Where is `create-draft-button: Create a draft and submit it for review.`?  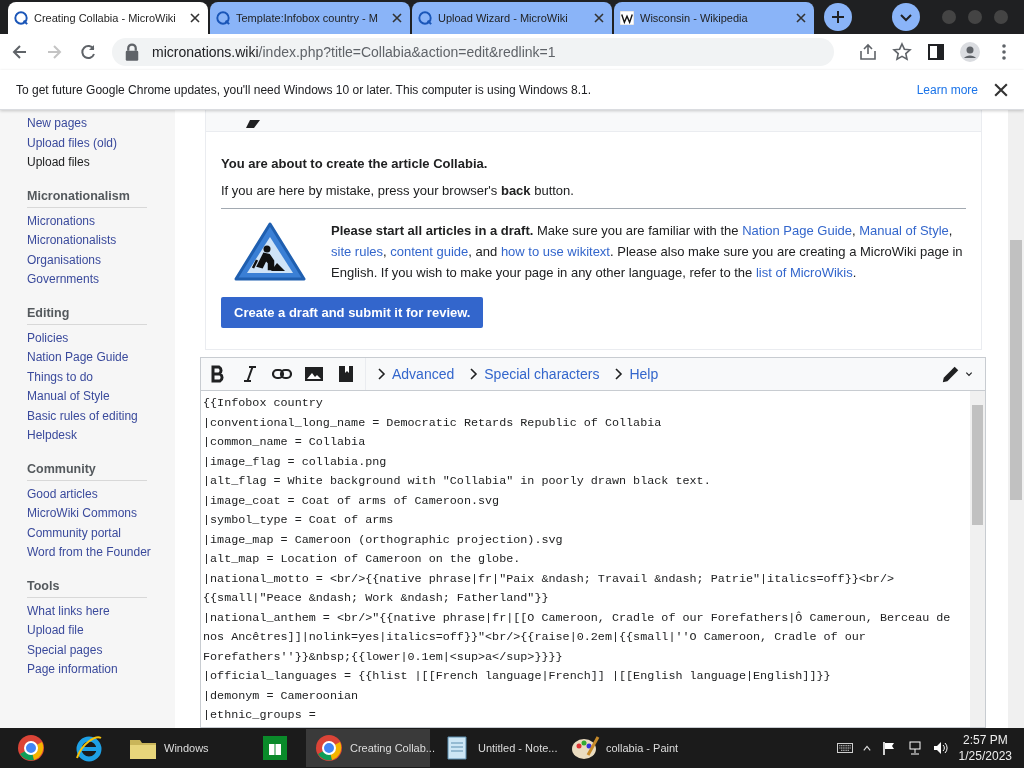 create-draft-button: Create a draft and submit it for review. is located at coordinates (352, 312).